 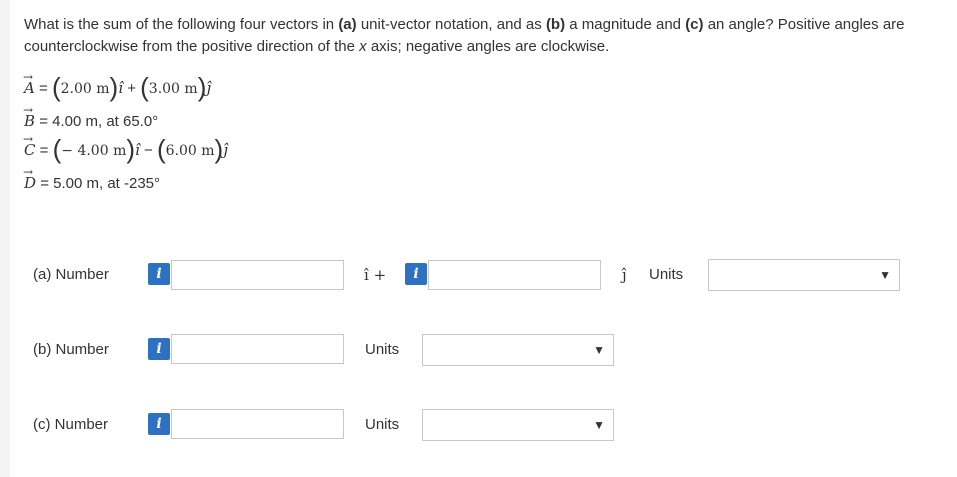 I want to click on vector-c-symbol: → C, so click(x=29, y=145).